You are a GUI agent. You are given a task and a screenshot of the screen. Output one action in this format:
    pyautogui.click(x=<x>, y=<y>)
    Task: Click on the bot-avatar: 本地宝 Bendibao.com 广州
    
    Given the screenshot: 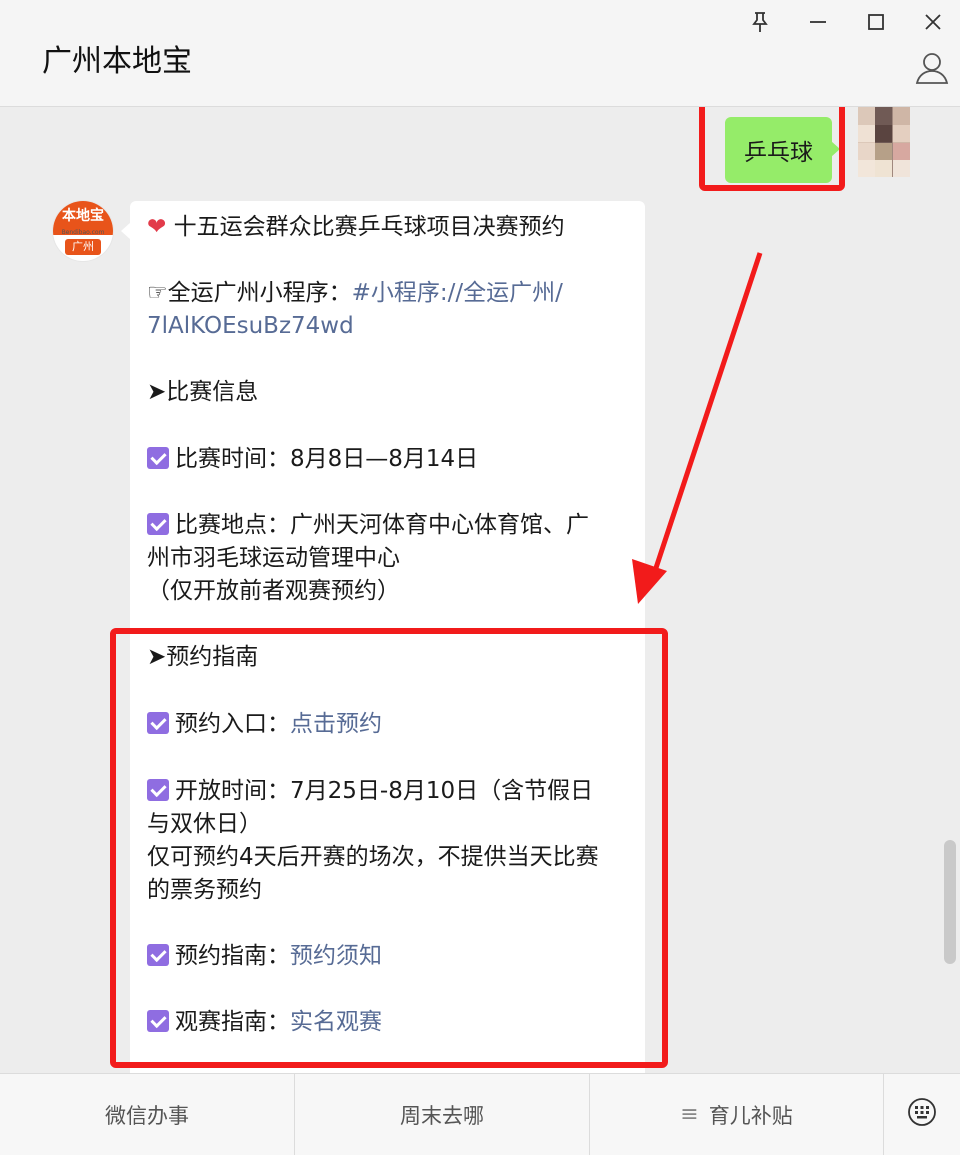 What is the action you would take?
    pyautogui.click(x=83, y=231)
    